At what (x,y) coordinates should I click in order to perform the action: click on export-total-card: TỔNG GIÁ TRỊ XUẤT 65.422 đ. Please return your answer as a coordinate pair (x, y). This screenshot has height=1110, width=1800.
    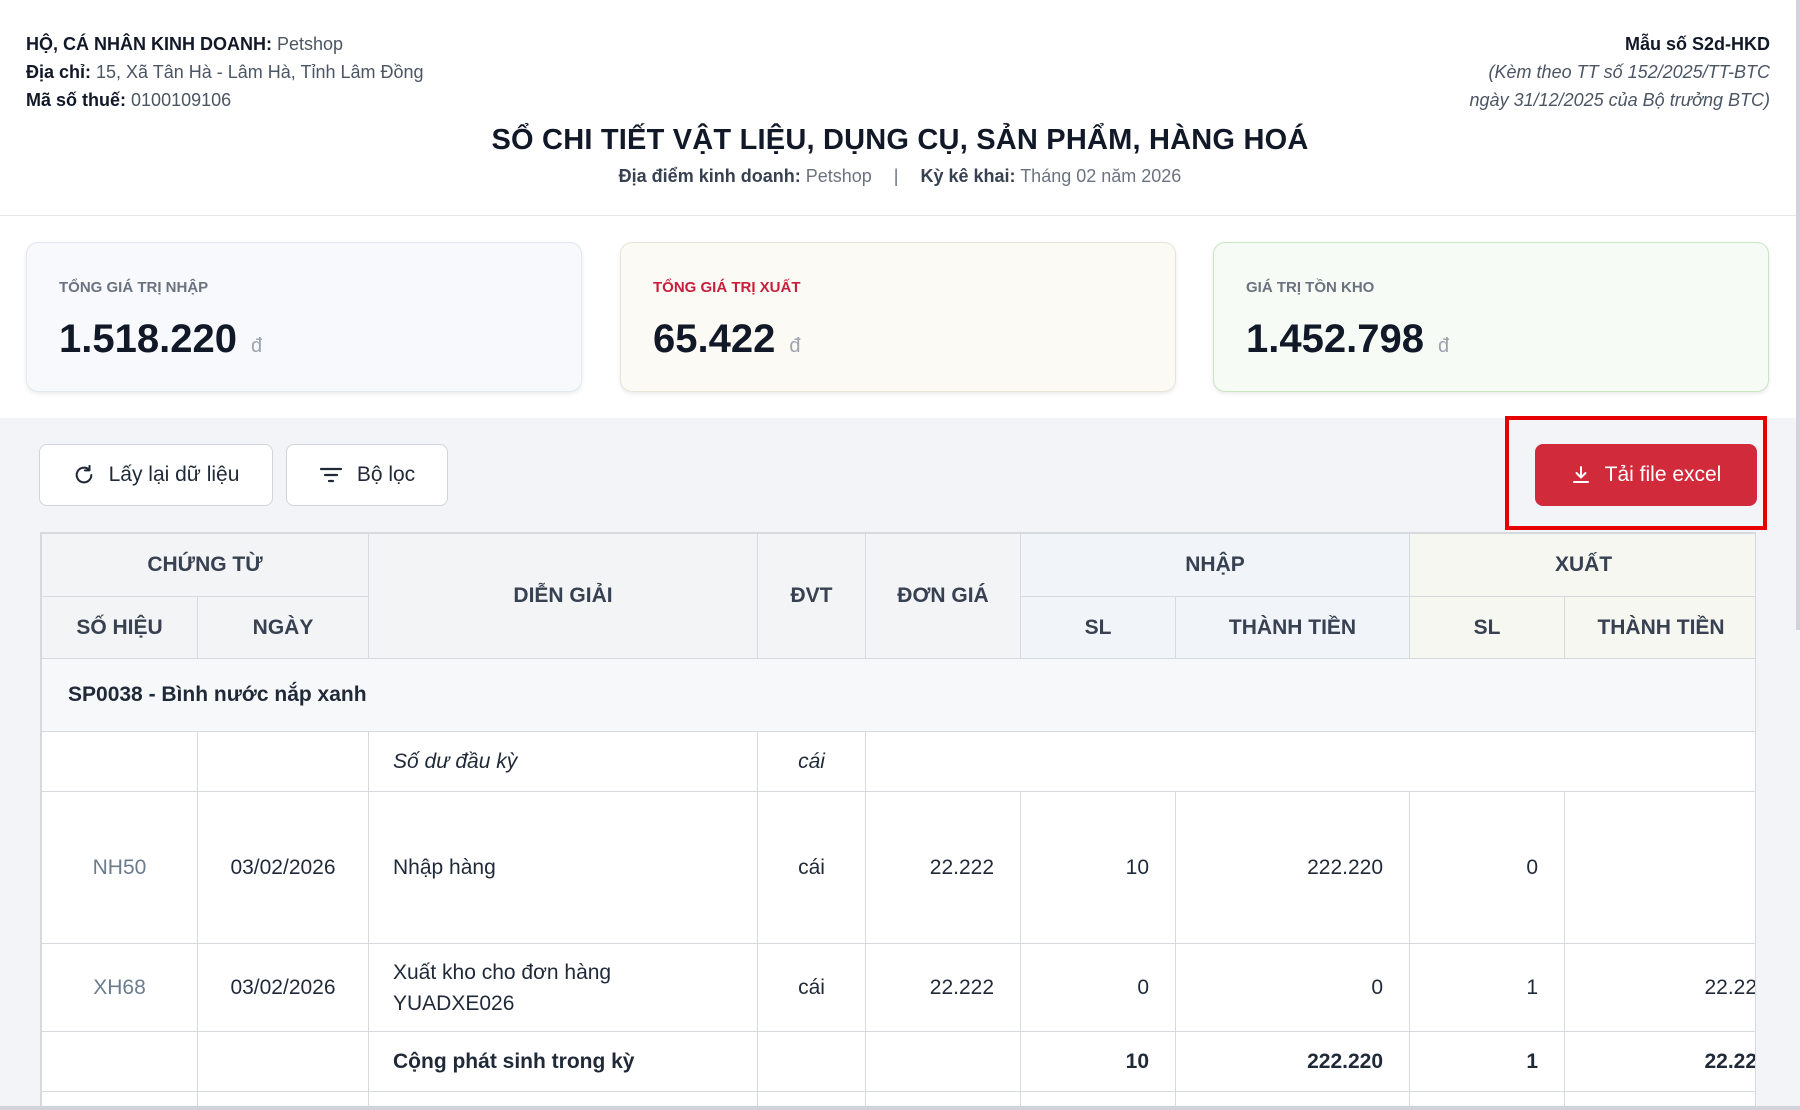
    Looking at the image, I should click on (898, 317).